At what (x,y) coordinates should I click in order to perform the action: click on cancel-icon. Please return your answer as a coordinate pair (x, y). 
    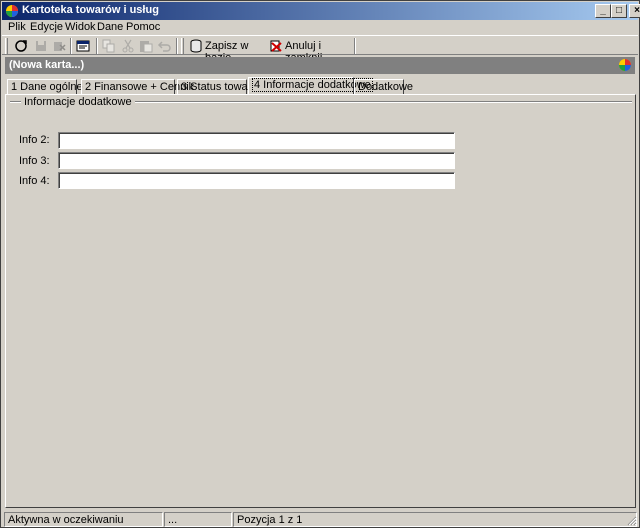
    Looking at the image, I should click on (276, 46).